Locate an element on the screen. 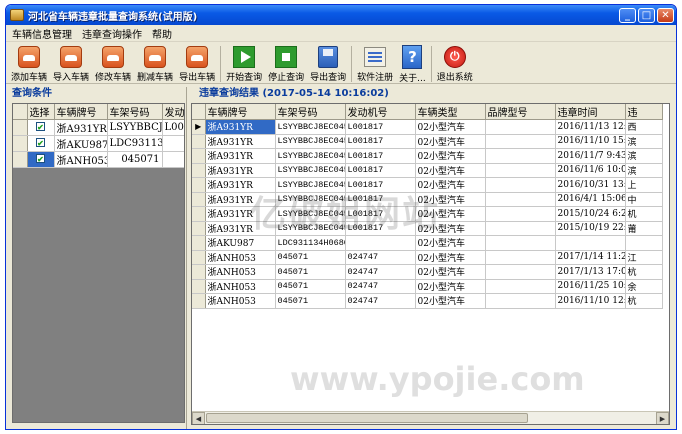 Image resolution: width=682 pixels, height=434 pixels. current-row-indicator: ▶ is located at coordinates (199, 127).